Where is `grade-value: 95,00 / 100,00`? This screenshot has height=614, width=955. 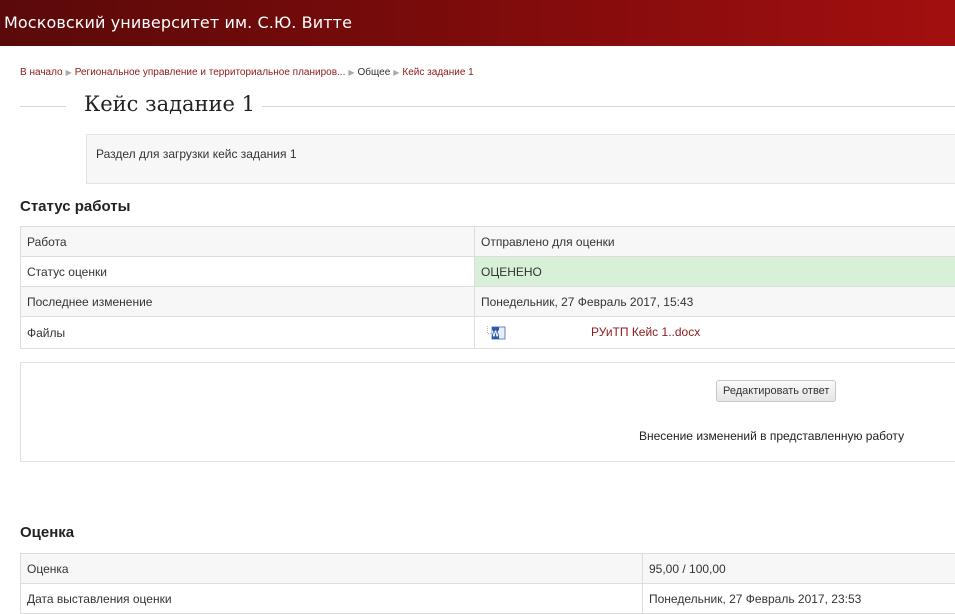
grade-value: 95,00 / 100,00 is located at coordinates (799, 569).